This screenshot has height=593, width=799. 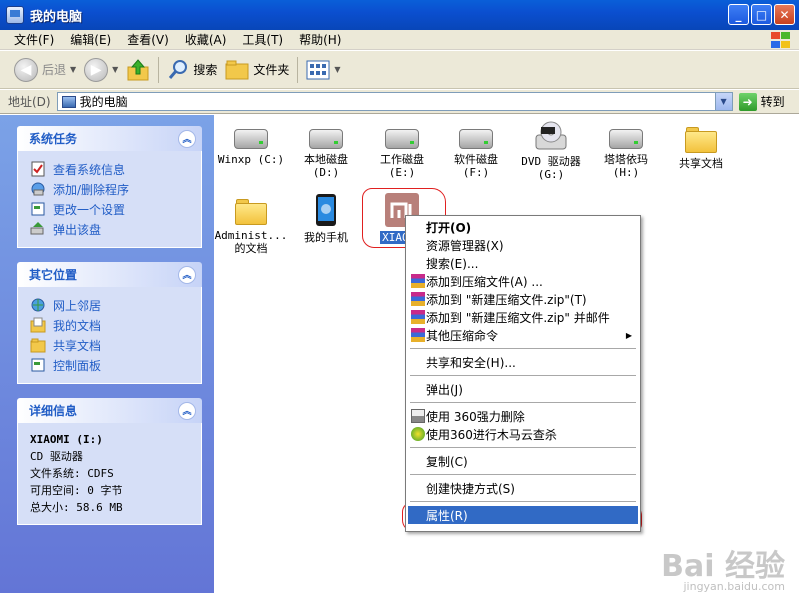 I want to click on my-documents-icon, so click(x=38, y=325).